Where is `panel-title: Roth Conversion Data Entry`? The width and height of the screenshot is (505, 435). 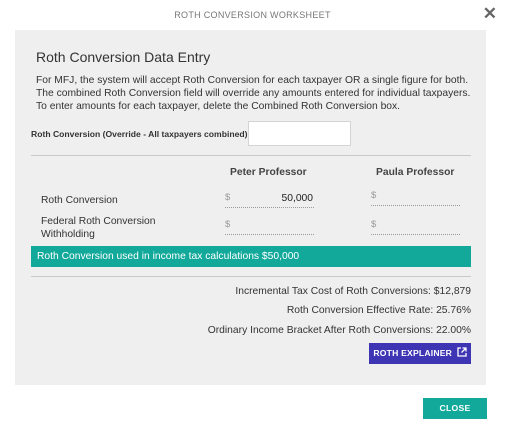 panel-title: Roth Conversion Data Entry is located at coordinates (123, 57).